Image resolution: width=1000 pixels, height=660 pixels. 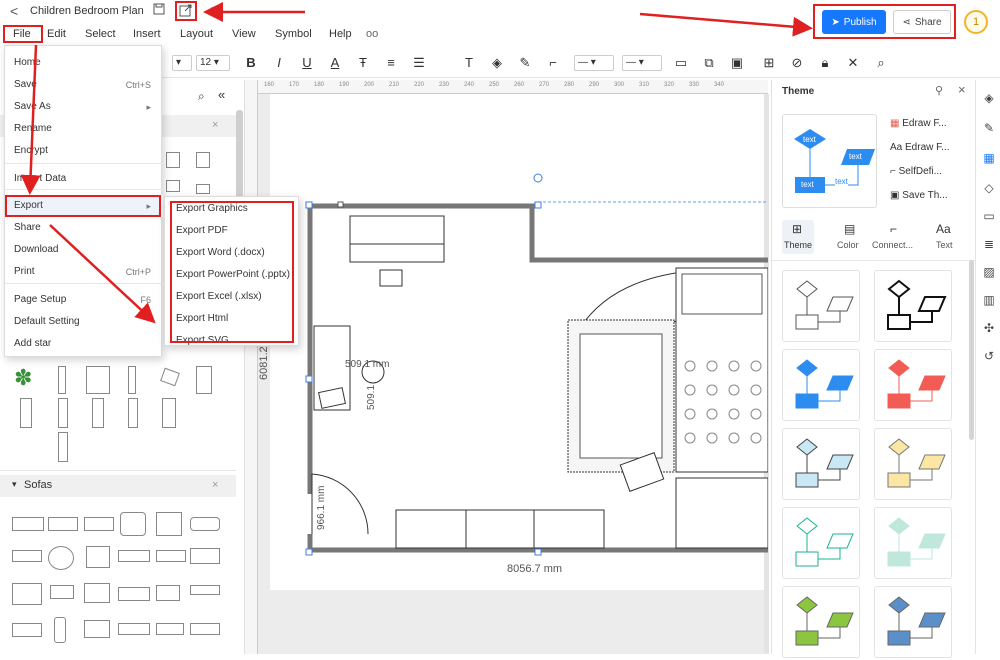 I want to click on connector-icon: ⌐, so click(x=553, y=63).